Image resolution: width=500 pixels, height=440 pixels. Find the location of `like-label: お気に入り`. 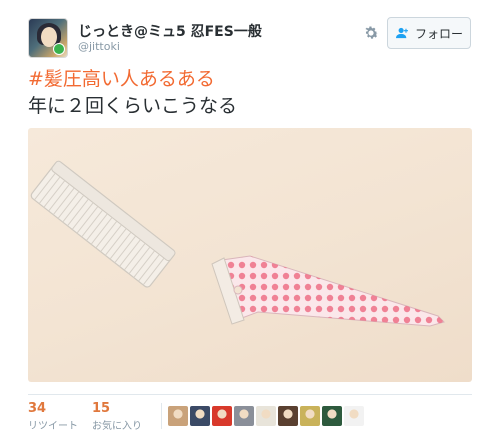

like-label: お気に入り is located at coordinates (117, 426).